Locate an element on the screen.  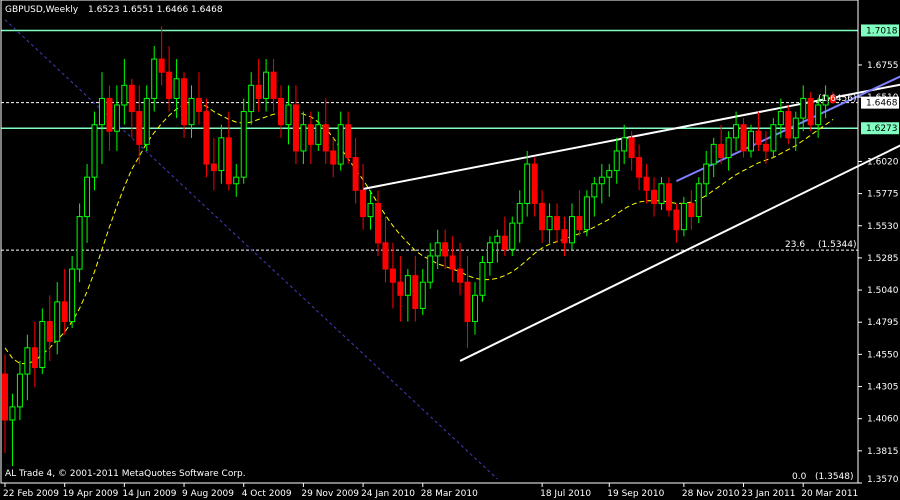
y-tick-label: 1.4550 is located at coordinates (883, 355).